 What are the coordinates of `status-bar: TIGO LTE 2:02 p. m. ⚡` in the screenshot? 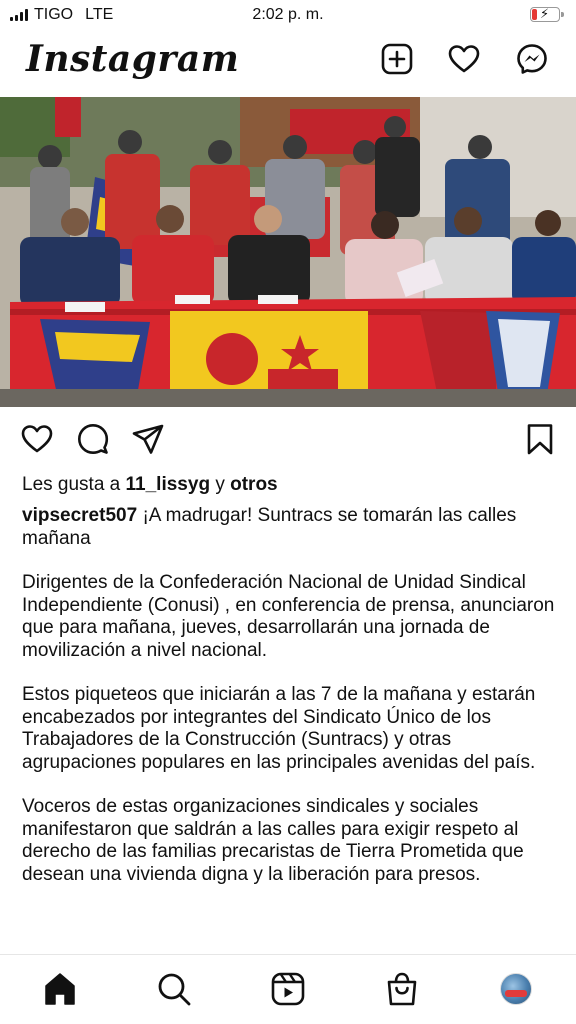 It's located at (288, 15).